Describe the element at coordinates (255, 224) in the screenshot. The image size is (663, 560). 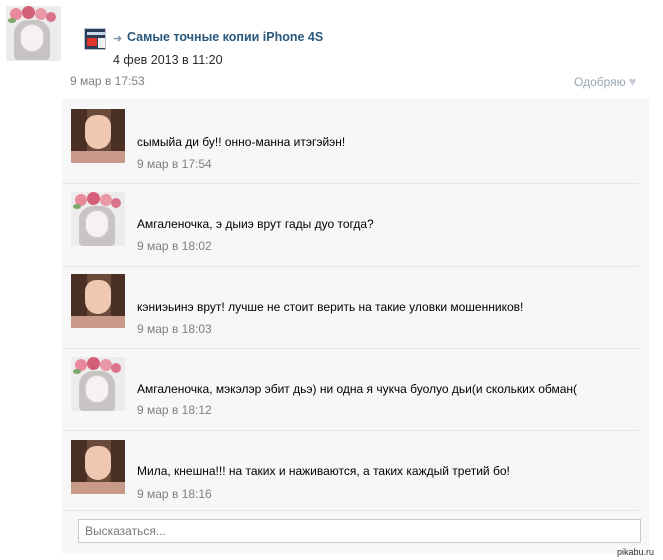
I see `reply-text: Амгаленочка, э дыиэ врут гады дуо тогда?` at that location.